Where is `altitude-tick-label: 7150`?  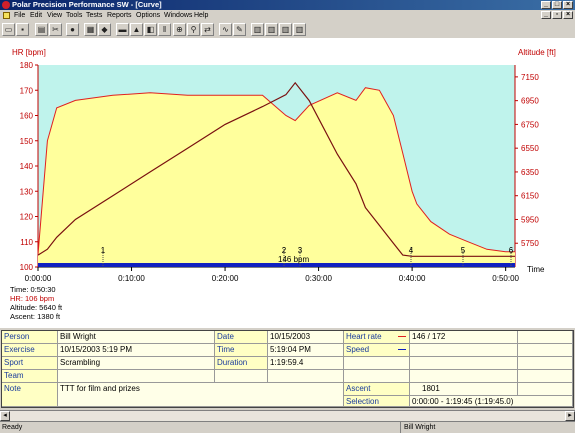
altitude-tick-label: 7150 is located at coordinates (530, 77).